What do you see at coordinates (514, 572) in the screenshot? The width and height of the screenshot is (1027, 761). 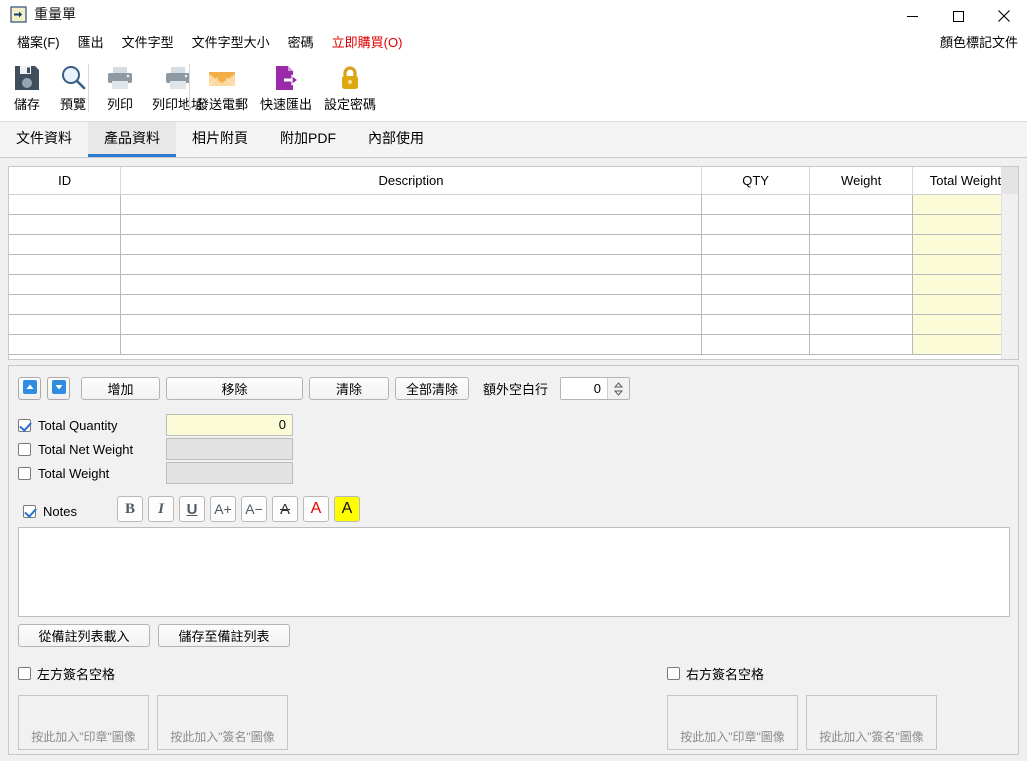 I see `notes-textarea` at bounding box center [514, 572].